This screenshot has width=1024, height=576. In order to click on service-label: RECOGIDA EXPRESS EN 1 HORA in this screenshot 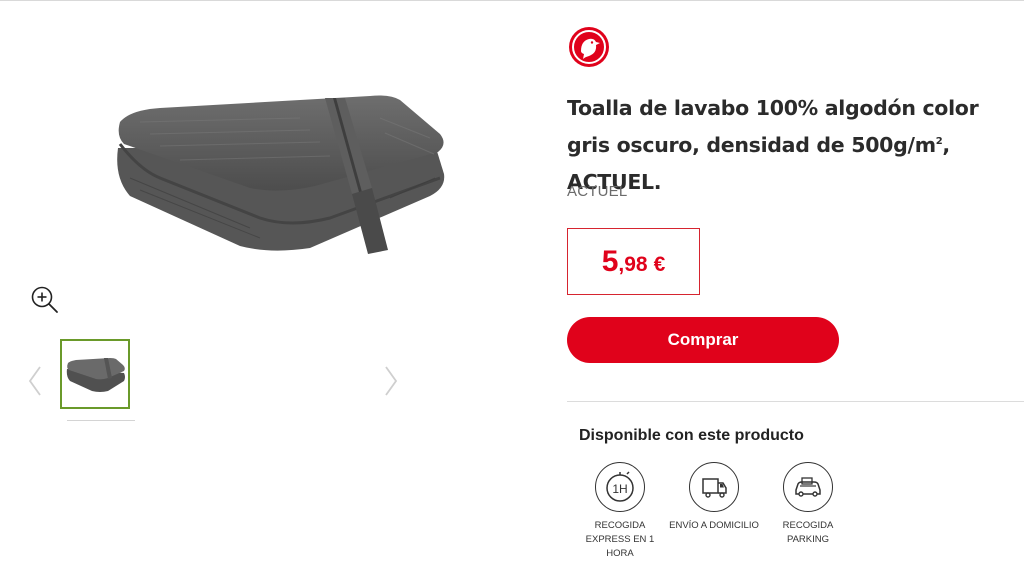, I will do `click(620, 539)`.